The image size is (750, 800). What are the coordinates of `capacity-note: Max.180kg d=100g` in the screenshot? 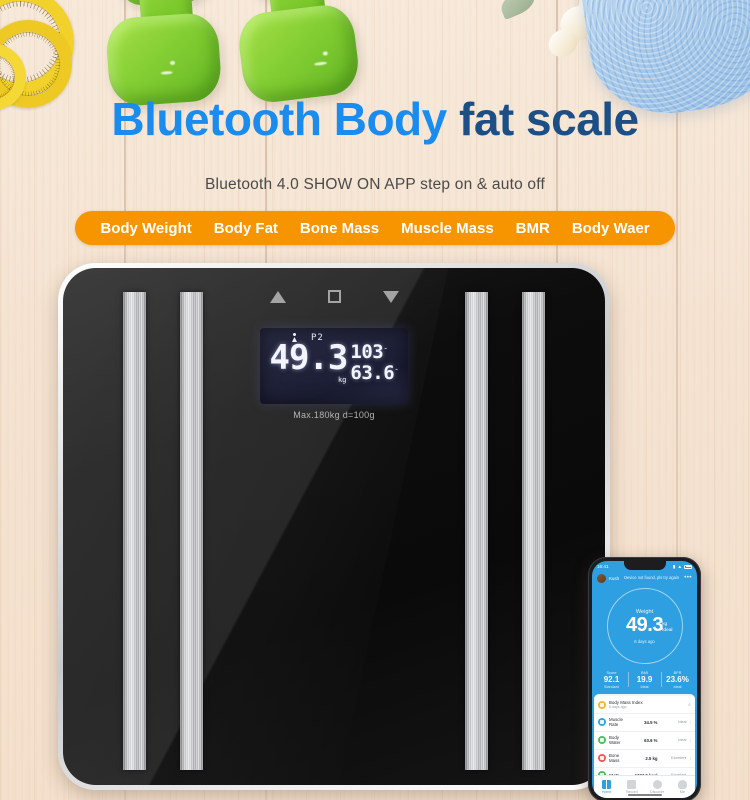 It's located at (334, 415).